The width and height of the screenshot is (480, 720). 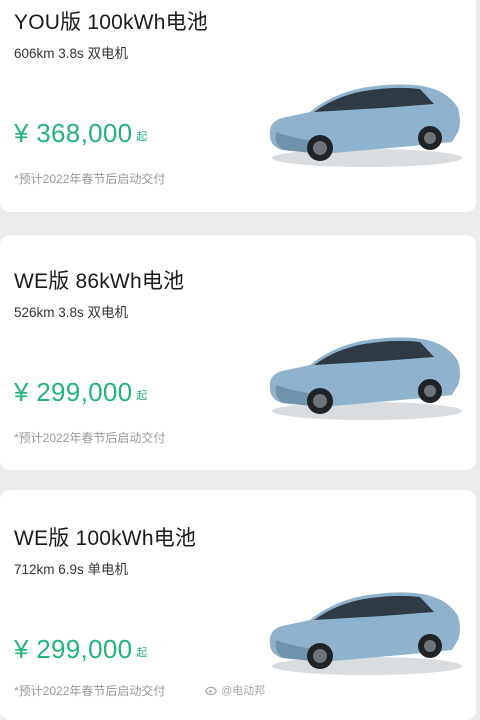 What do you see at coordinates (73, 133) in the screenshot?
I see `price-value: ¥ 368,000` at bounding box center [73, 133].